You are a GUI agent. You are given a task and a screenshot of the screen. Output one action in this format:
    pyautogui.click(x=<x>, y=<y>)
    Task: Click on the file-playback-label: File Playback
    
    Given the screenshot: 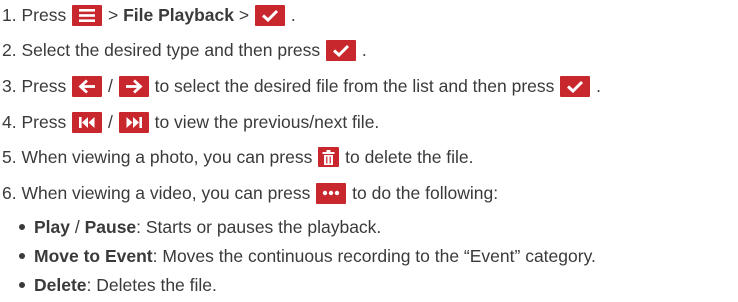 What is the action you would take?
    pyautogui.click(x=178, y=15)
    